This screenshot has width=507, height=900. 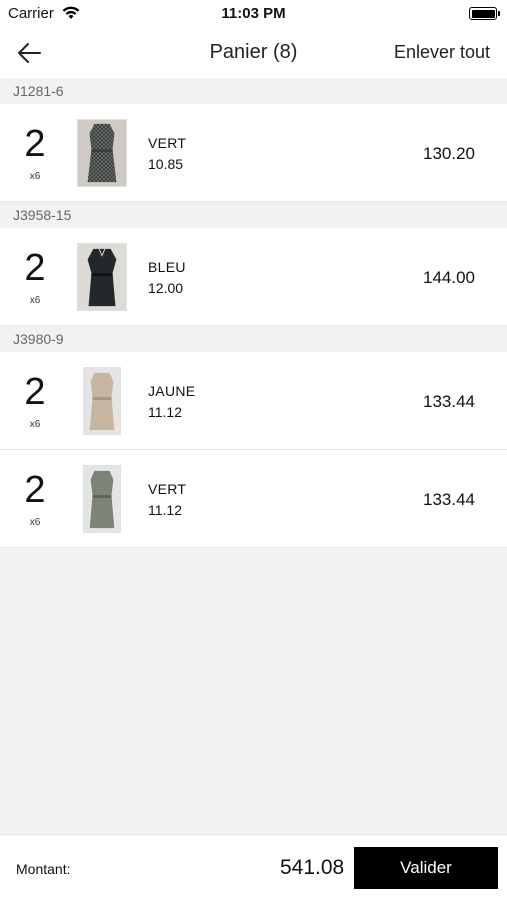 I want to click on battery-fill, so click(x=483, y=13).